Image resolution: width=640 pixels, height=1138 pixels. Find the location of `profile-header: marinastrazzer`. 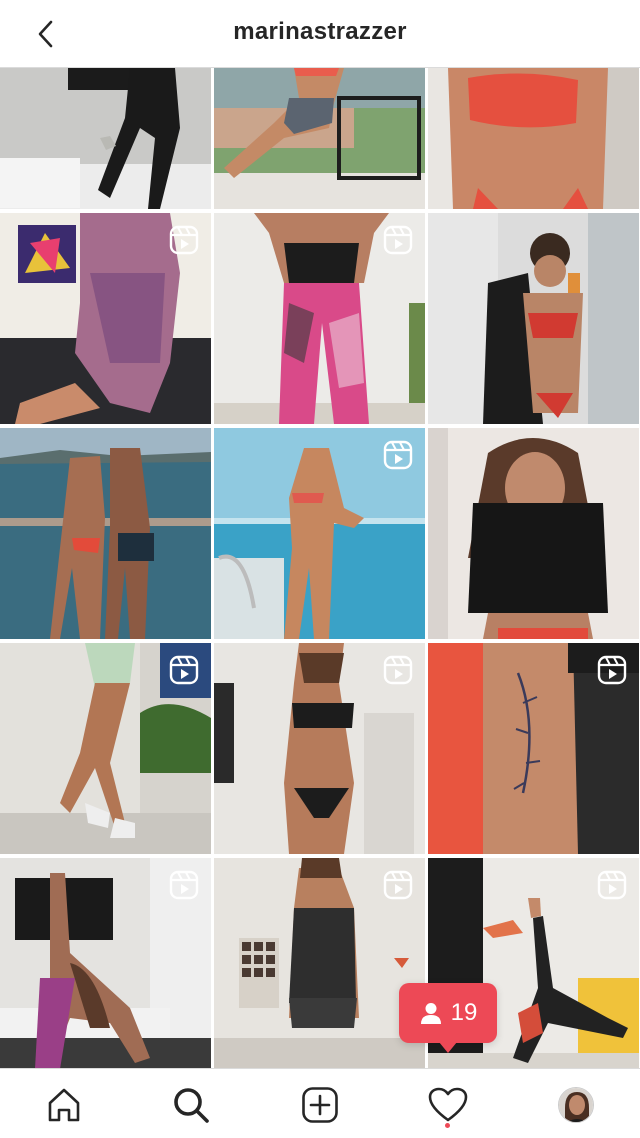

profile-header: marinastrazzer is located at coordinates (320, 34).